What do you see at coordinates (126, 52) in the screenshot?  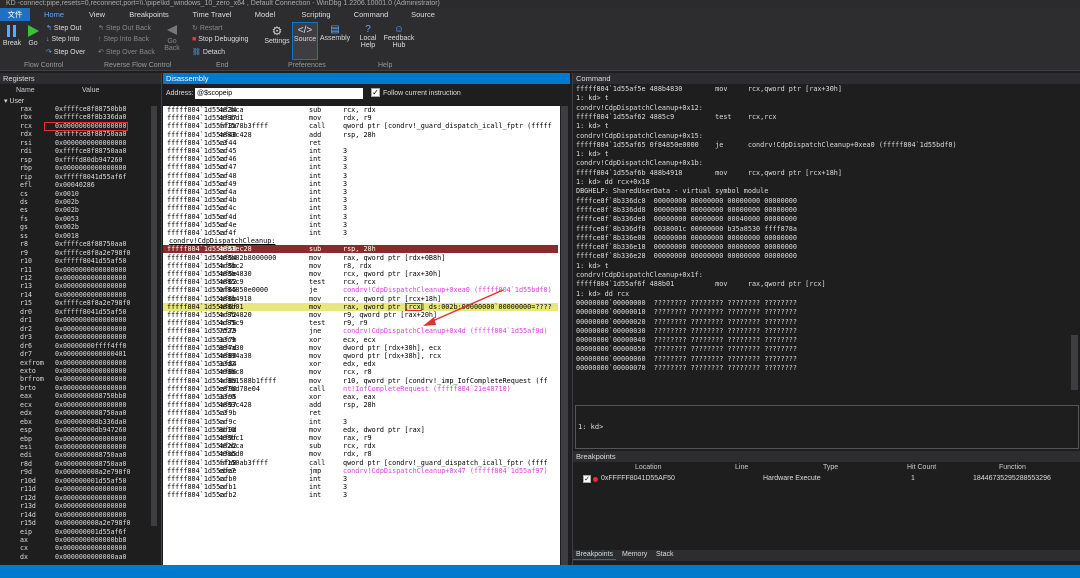 I see `step-over-back-button: ↶ Step Over Back` at bounding box center [126, 52].